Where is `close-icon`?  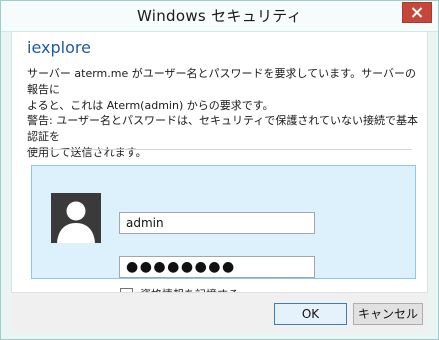 close-icon is located at coordinates (417, 12).